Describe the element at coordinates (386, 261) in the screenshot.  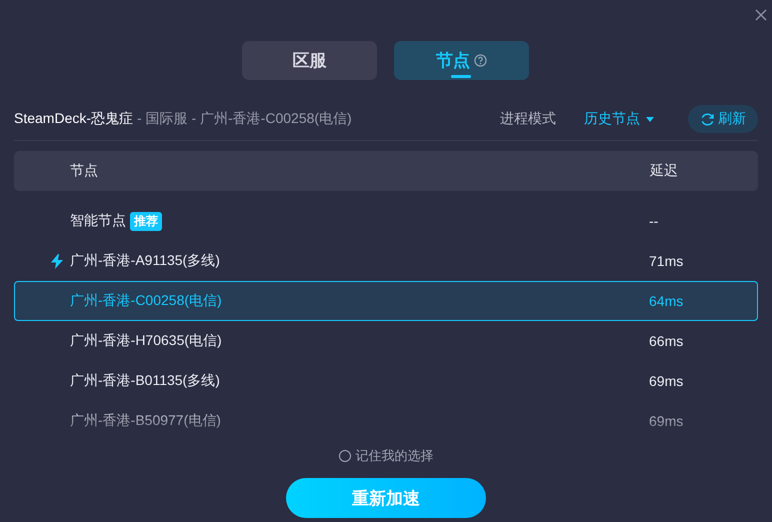
I see `node-row: 广州-香港-A91135(多线) 71ms` at that location.